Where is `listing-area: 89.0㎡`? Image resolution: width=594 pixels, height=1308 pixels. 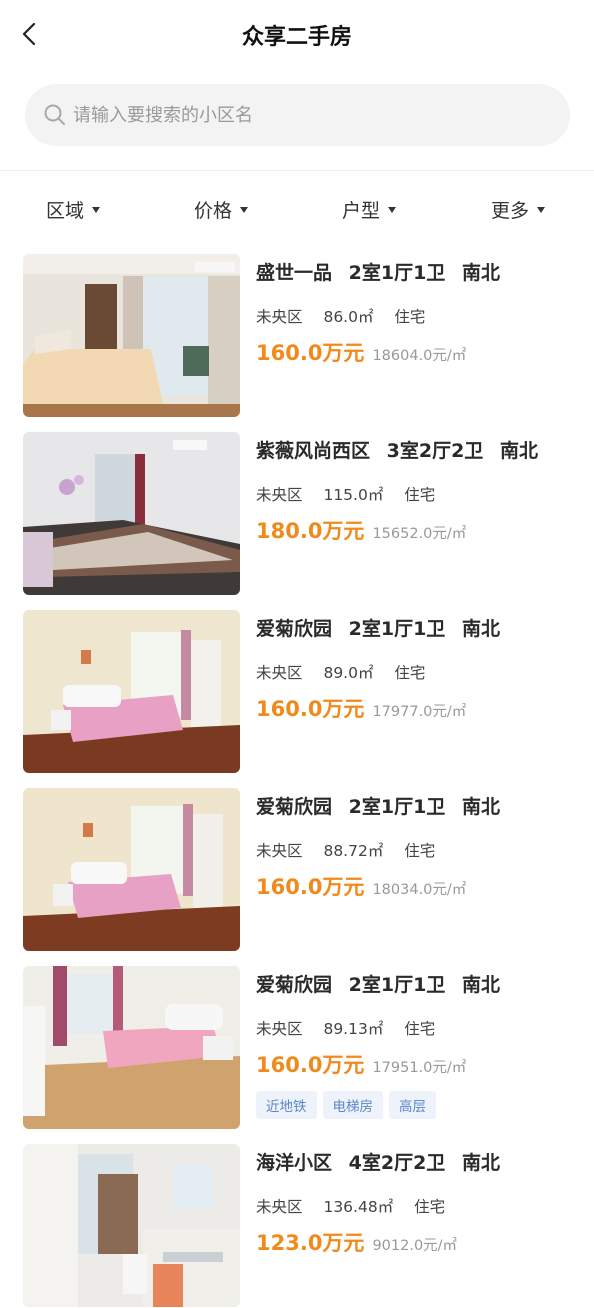 listing-area: 89.0㎡ is located at coordinates (348, 673).